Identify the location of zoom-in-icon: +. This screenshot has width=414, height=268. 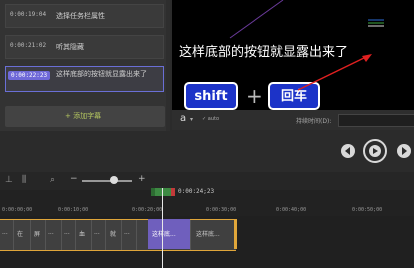
(142, 179).